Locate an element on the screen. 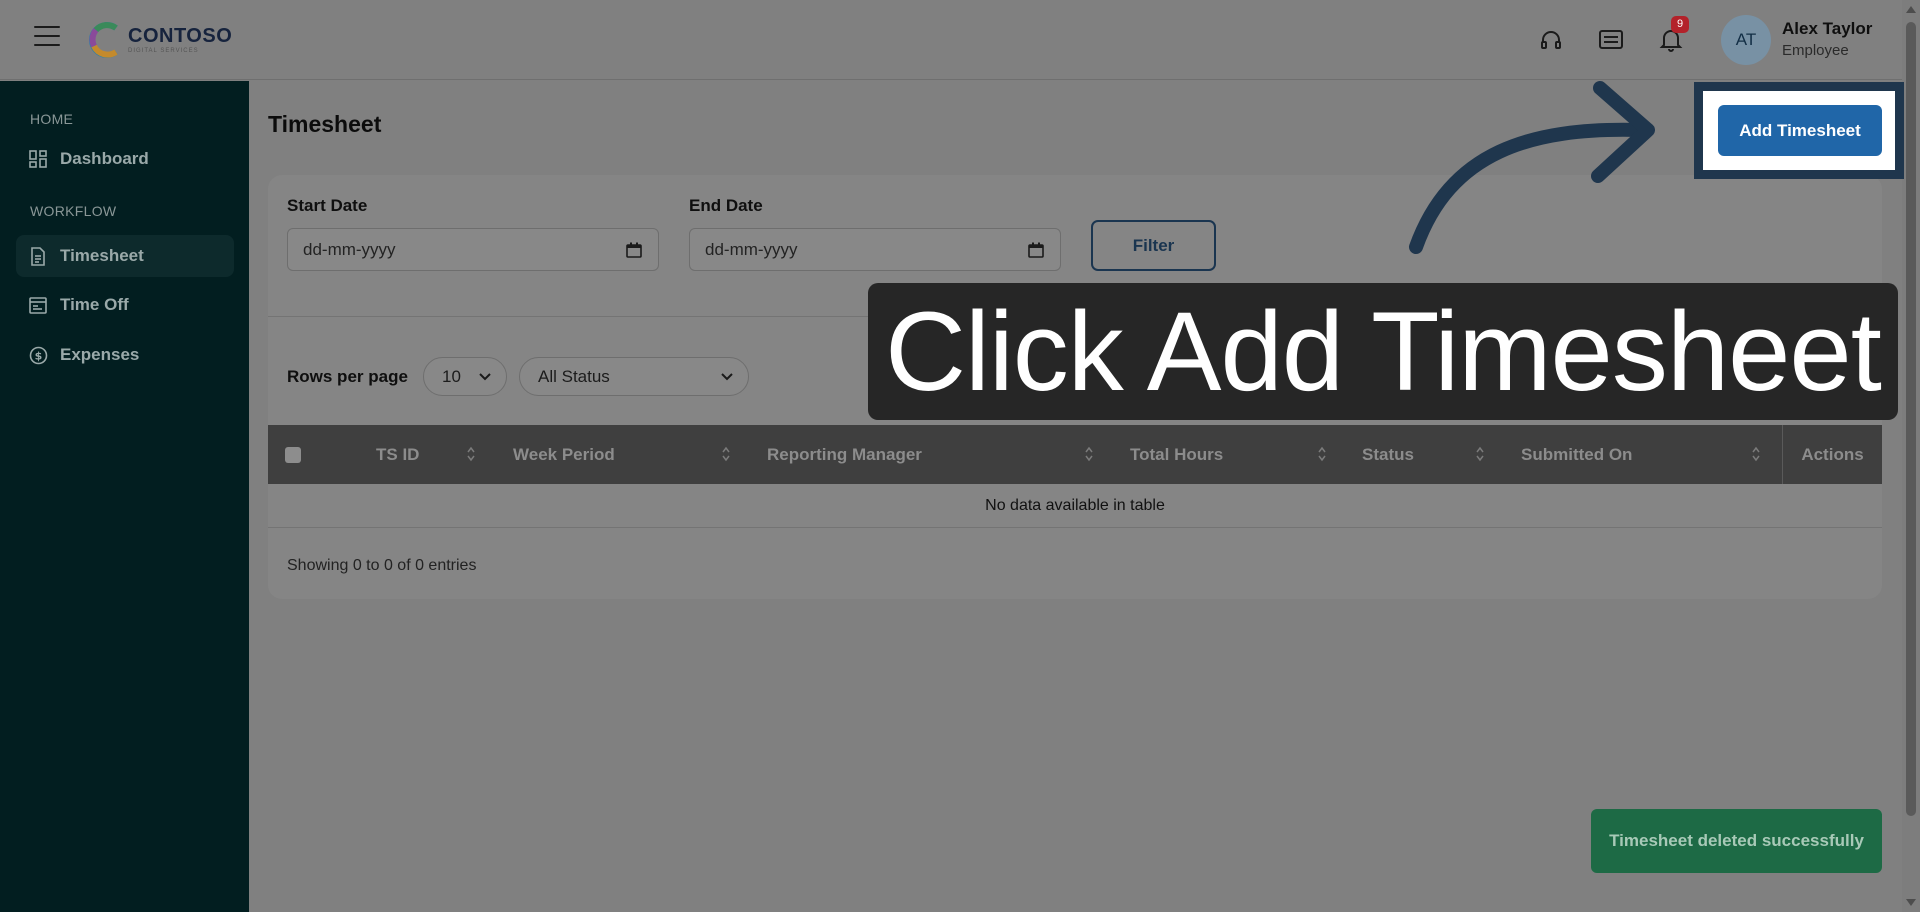  sidebar-item-expenses: $ Expenses is located at coordinates (125, 355).